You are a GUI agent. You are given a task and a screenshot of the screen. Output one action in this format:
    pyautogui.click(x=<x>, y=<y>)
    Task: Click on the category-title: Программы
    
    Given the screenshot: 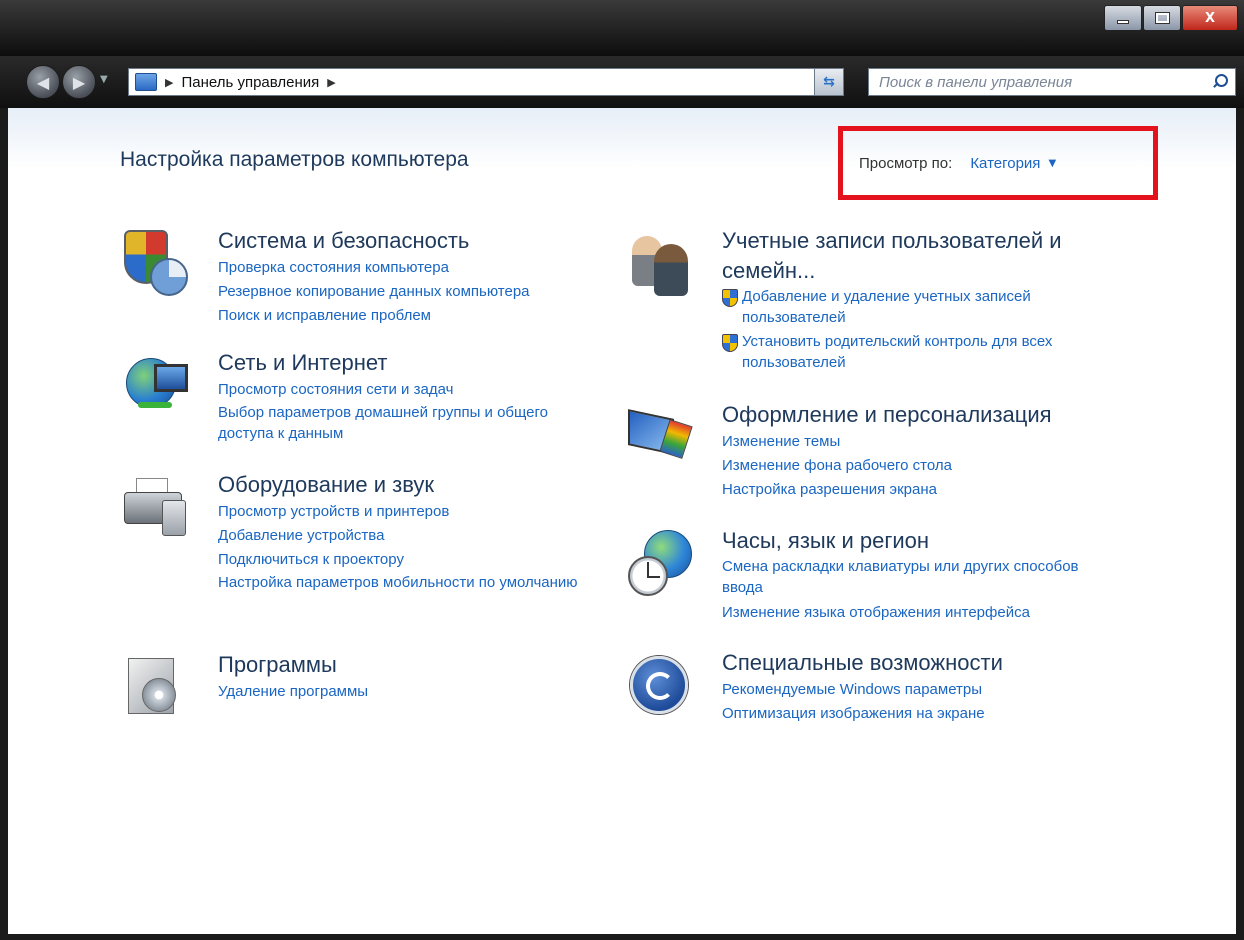 What is the action you would take?
    pyautogui.click(x=418, y=665)
    